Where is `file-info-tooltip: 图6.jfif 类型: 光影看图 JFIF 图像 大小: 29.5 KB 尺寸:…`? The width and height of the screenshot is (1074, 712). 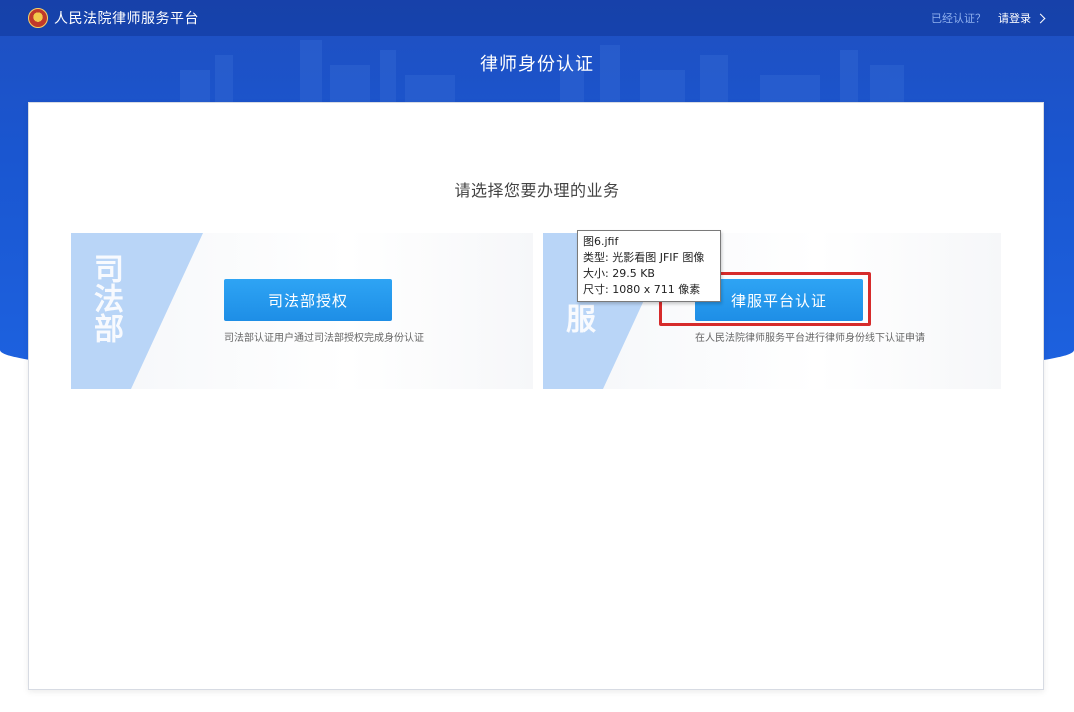
file-info-tooltip: 图6.jfif 类型: 光影看图 JFIF 图像 大小: 29.5 KB 尺寸:… is located at coordinates (649, 266).